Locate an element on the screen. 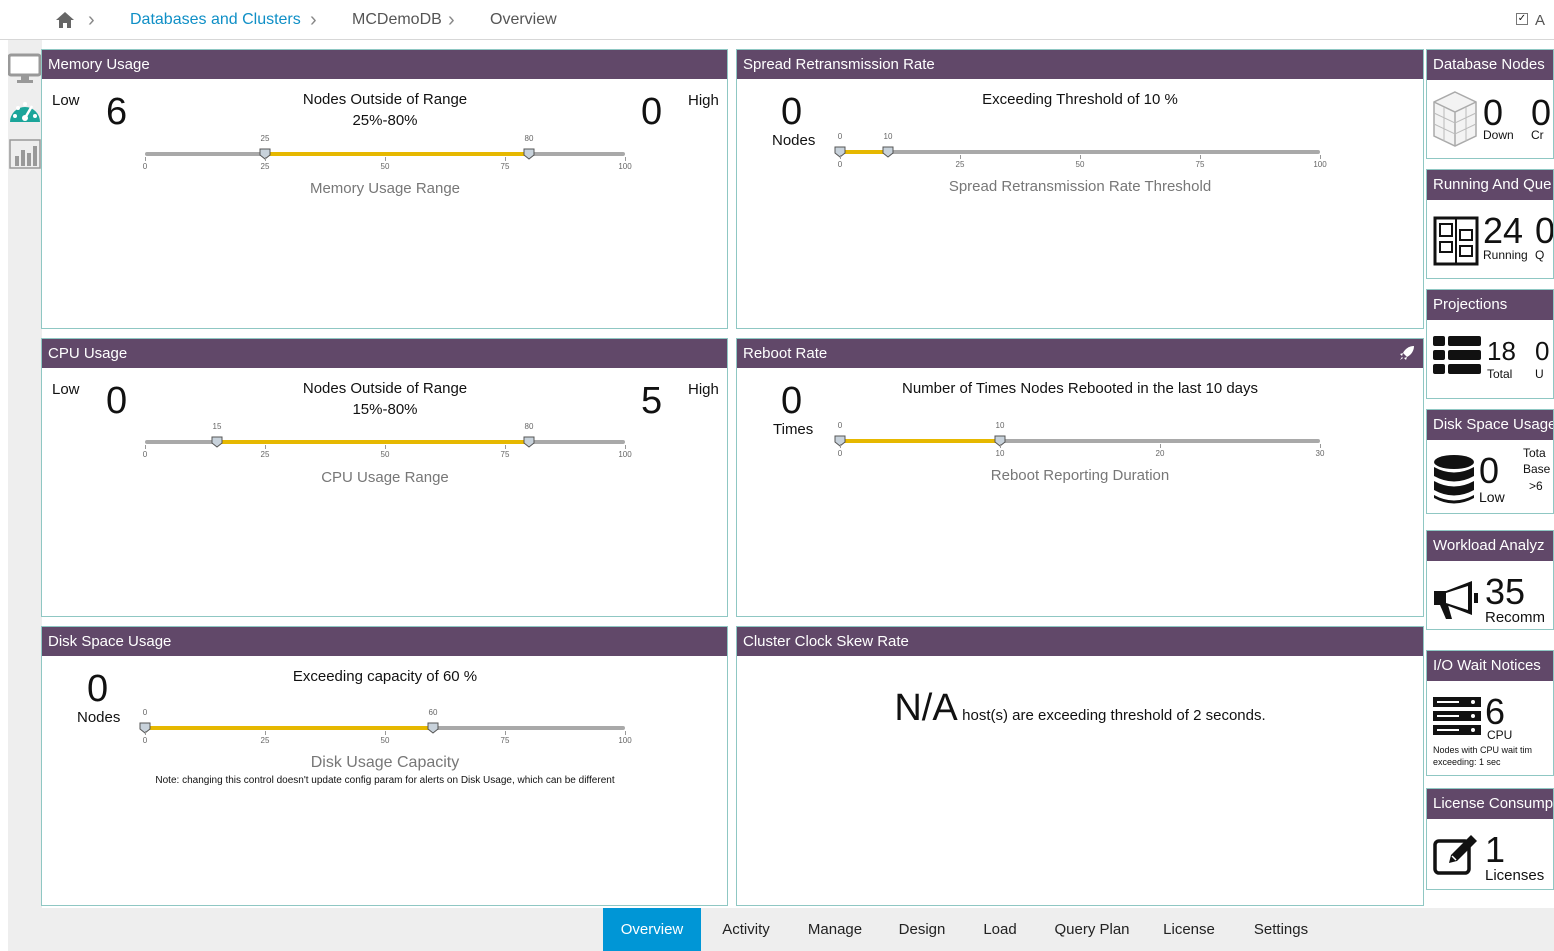 The width and height of the screenshot is (1554, 951). low-label: Low is located at coordinates (66, 389).